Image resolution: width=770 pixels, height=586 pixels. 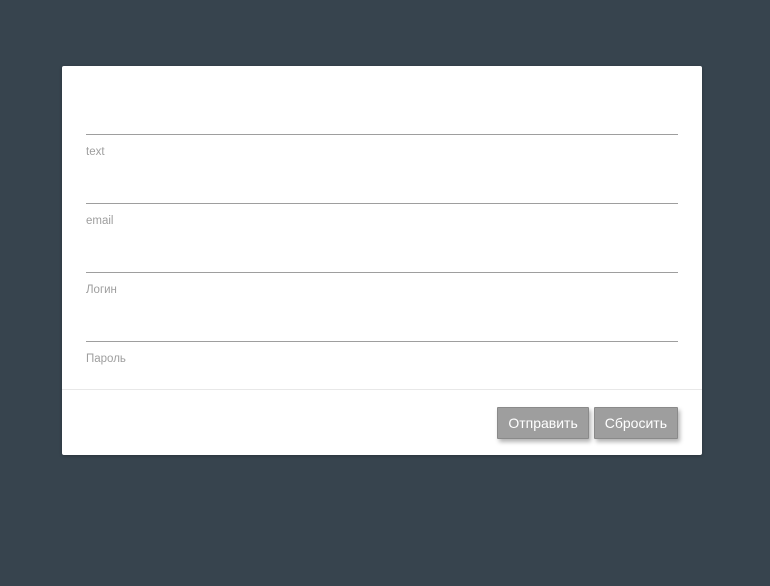 I want to click on login-input, so click(x=382, y=258).